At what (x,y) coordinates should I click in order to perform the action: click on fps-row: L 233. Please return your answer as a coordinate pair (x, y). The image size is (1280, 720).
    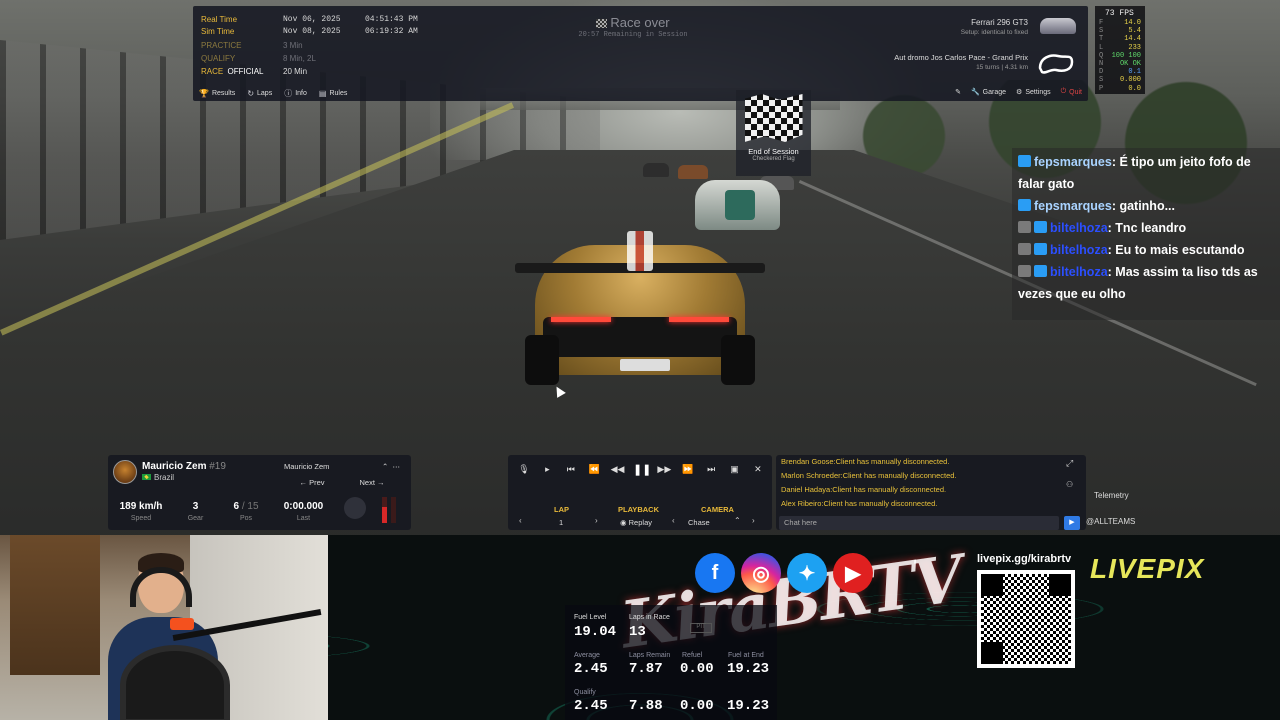
    Looking at the image, I should click on (1120, 48).